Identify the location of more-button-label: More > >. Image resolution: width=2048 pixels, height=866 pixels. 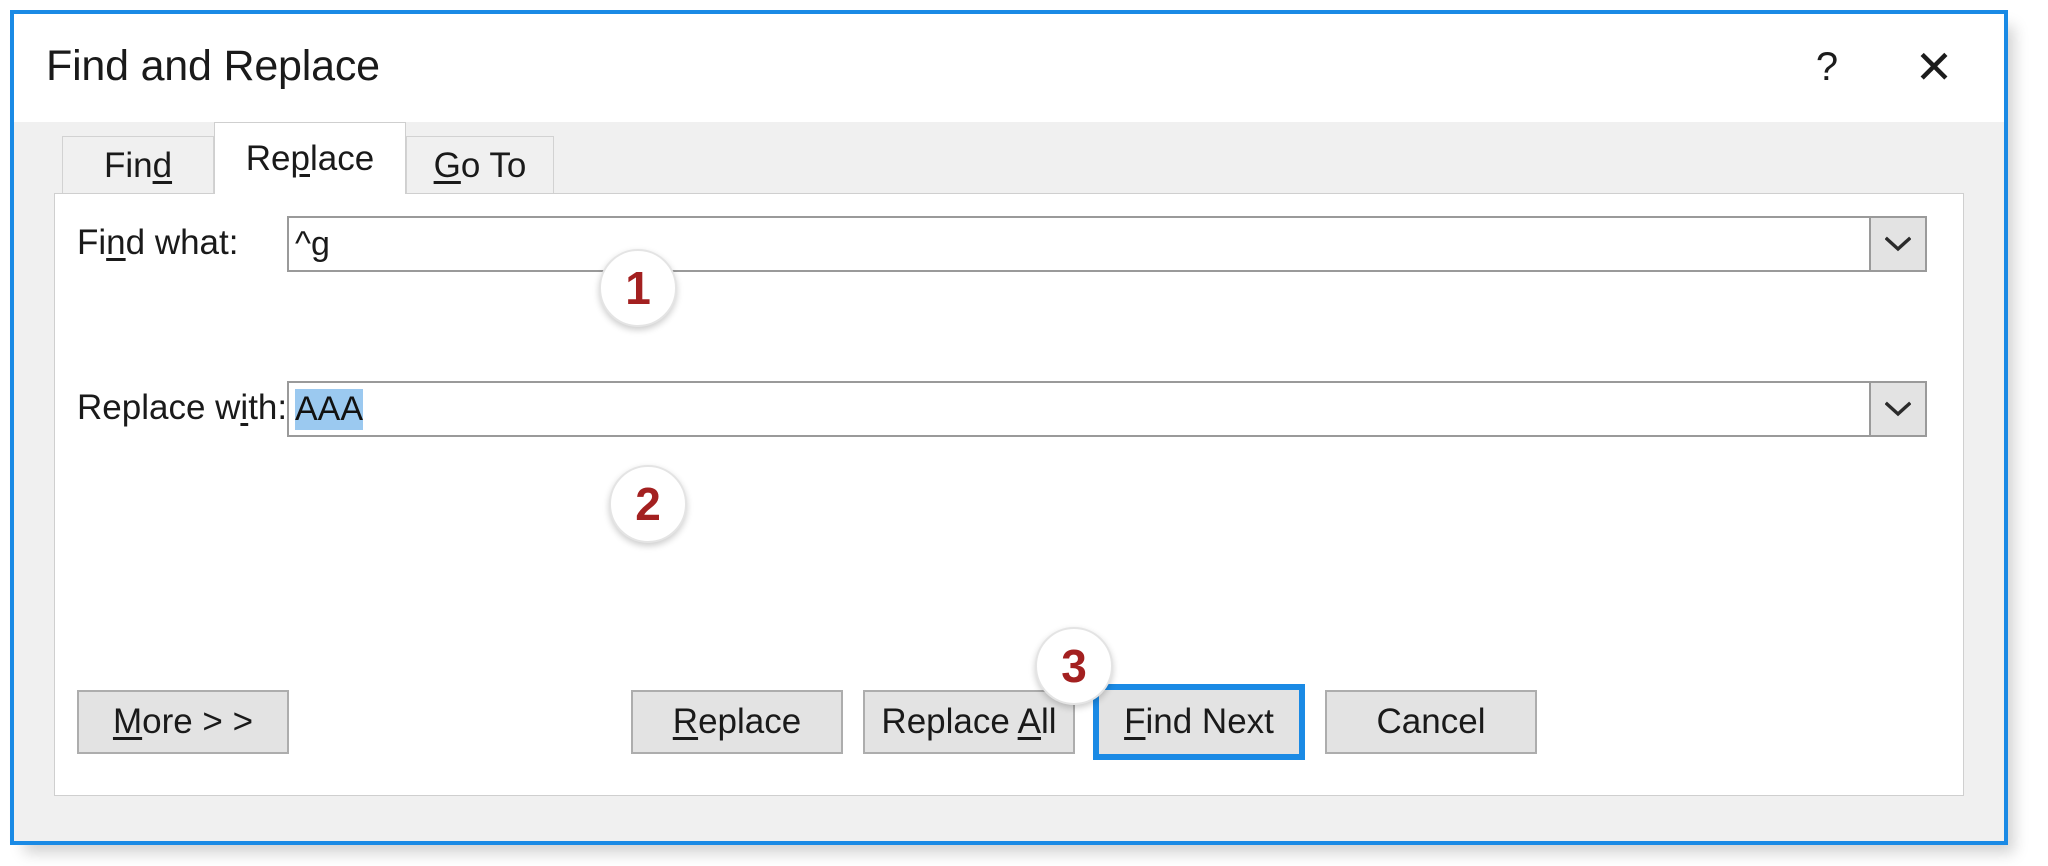
(183, 721).